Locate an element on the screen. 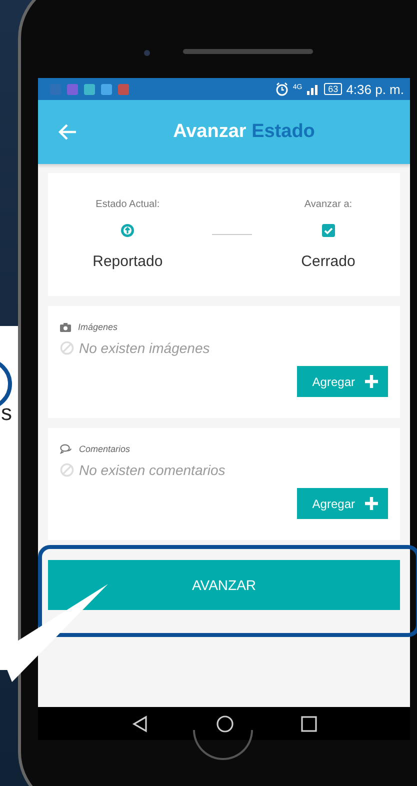 The height and width of the screenshot is (786, 417). current-state-label: Estado Actual: is located at coordinates (128, 204).